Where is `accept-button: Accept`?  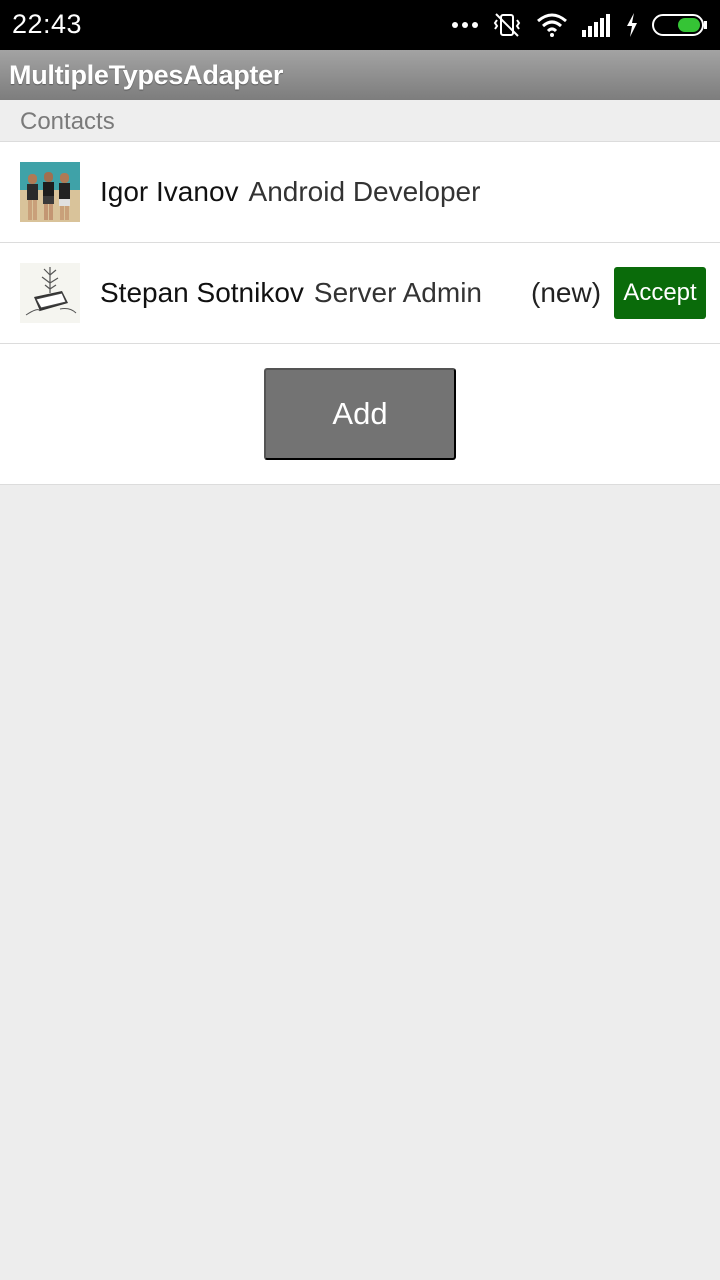
accept-button: Accept is located at coordinates (660, 293).